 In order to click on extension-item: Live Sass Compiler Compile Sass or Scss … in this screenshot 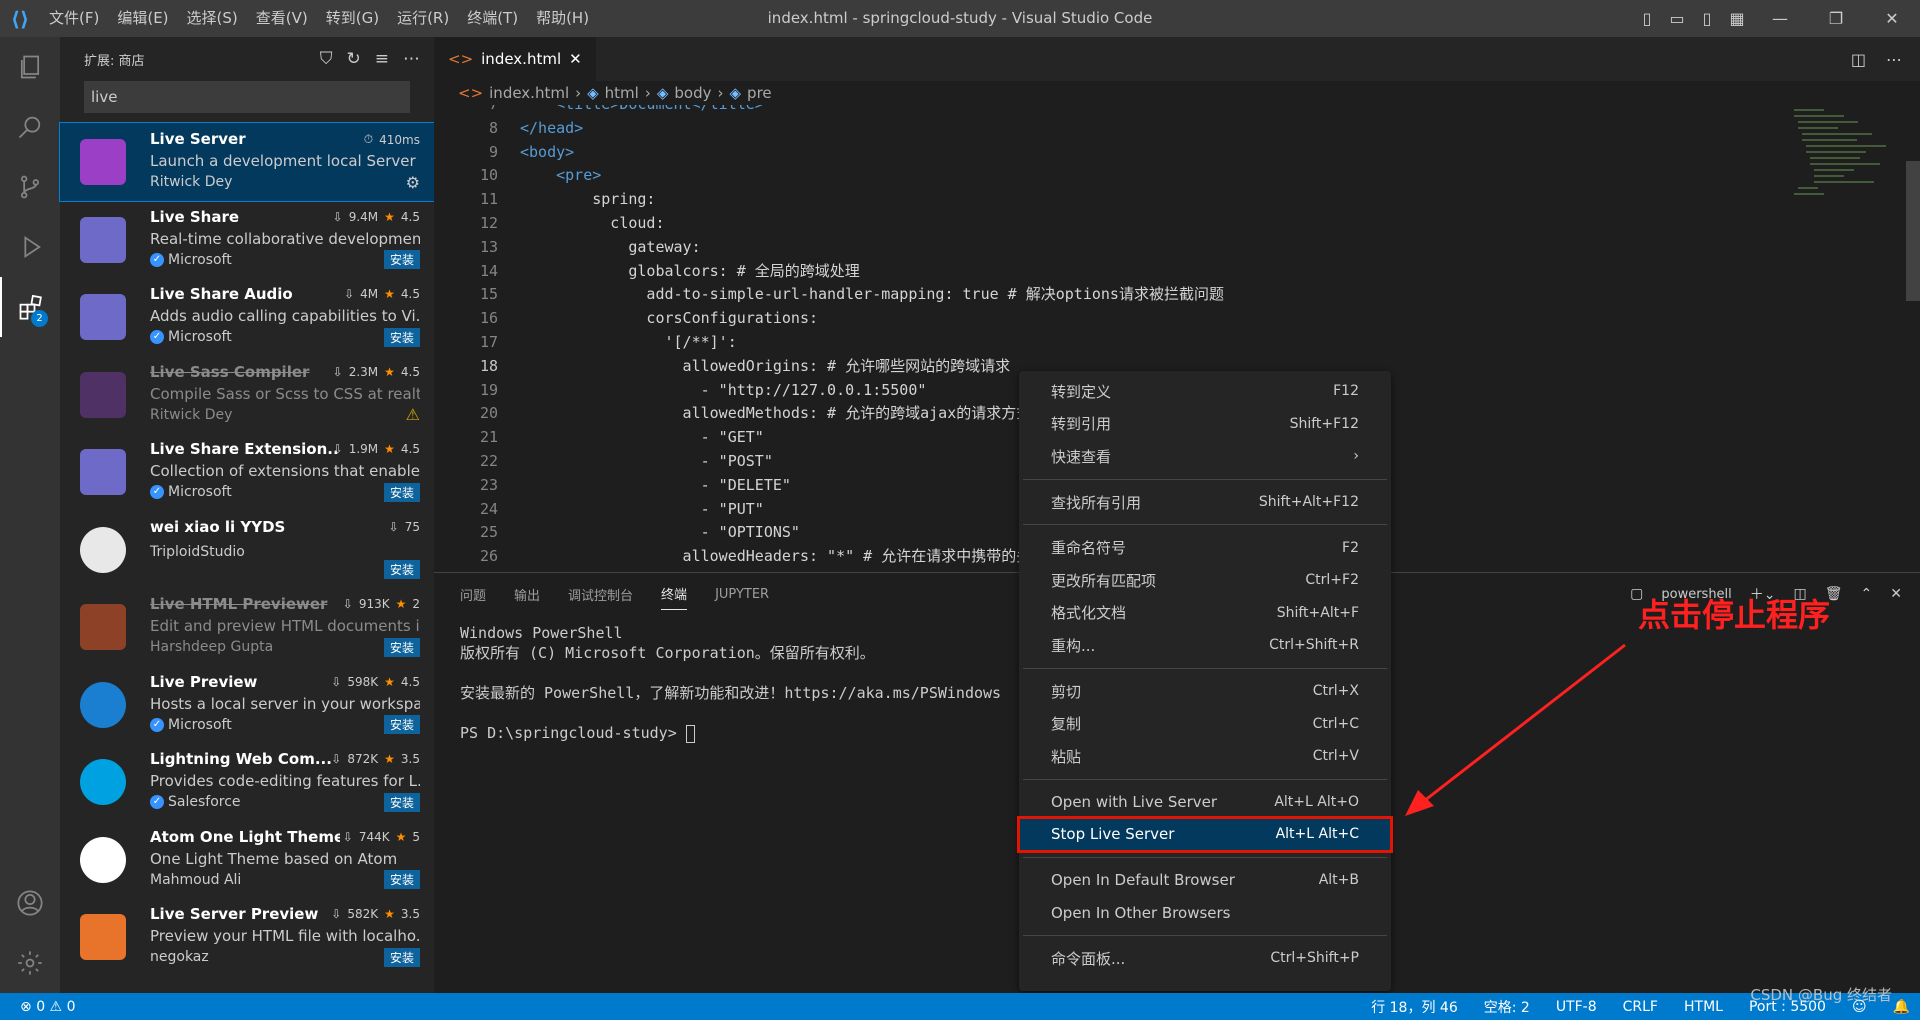, I will do `click(247, 395)`.